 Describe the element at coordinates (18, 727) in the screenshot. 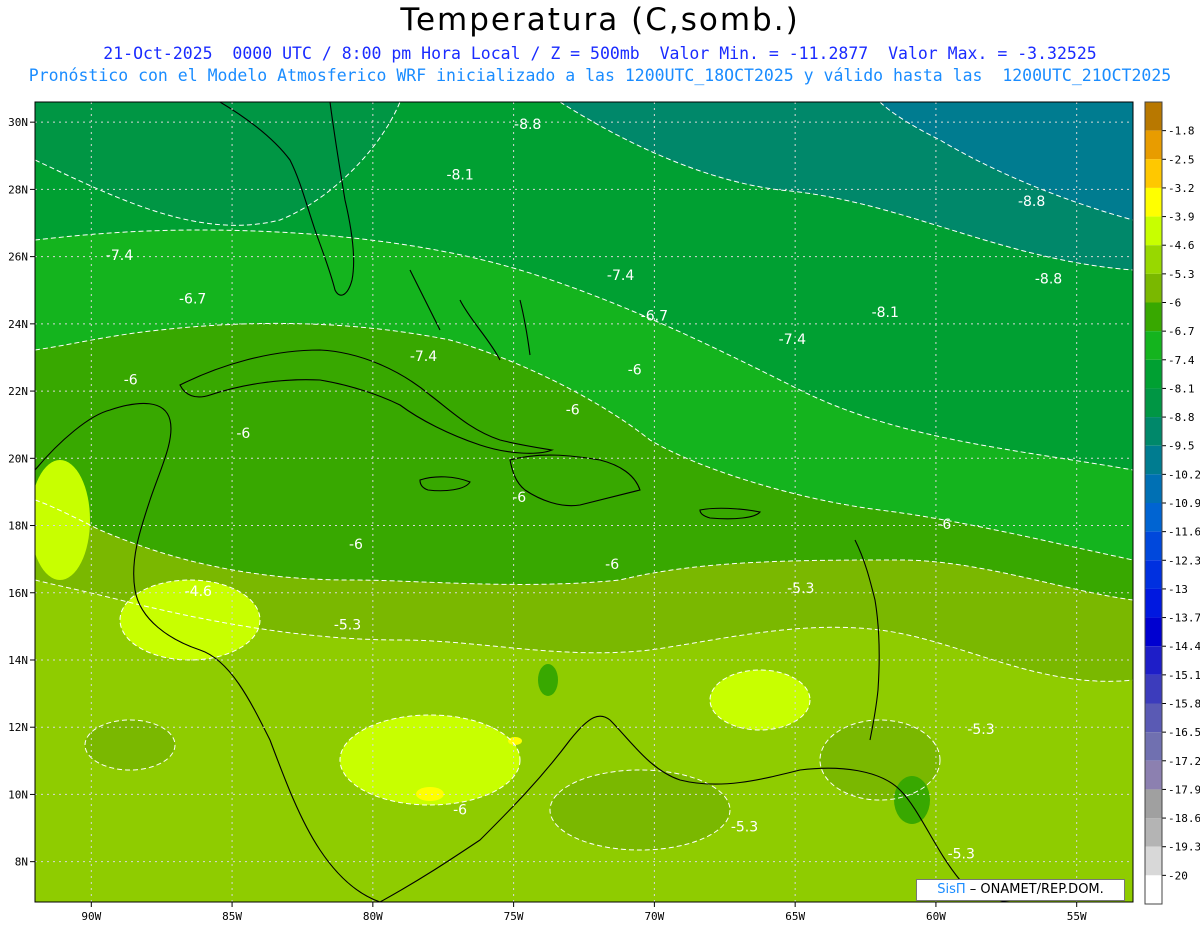

I see `lat-tick-label: 12N` at that location.